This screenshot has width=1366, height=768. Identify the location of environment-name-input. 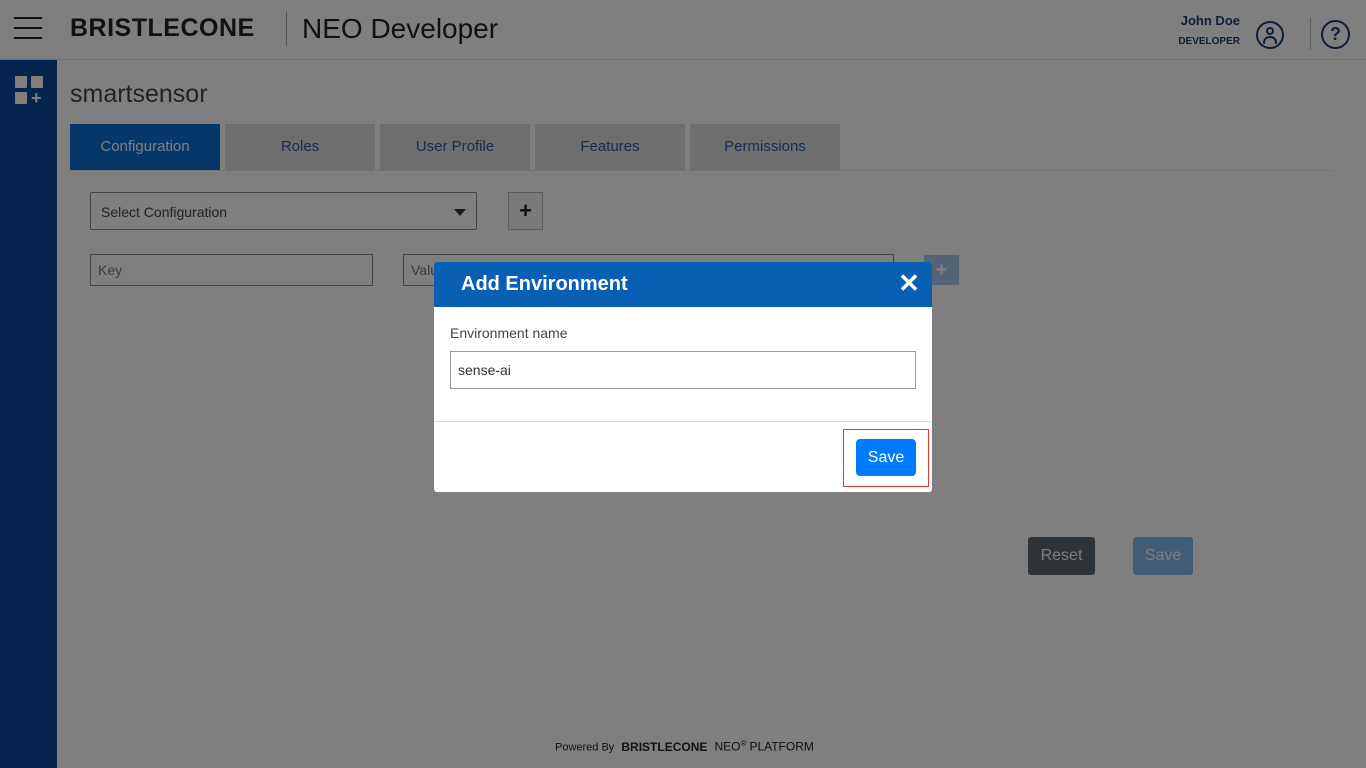
(683, 370).